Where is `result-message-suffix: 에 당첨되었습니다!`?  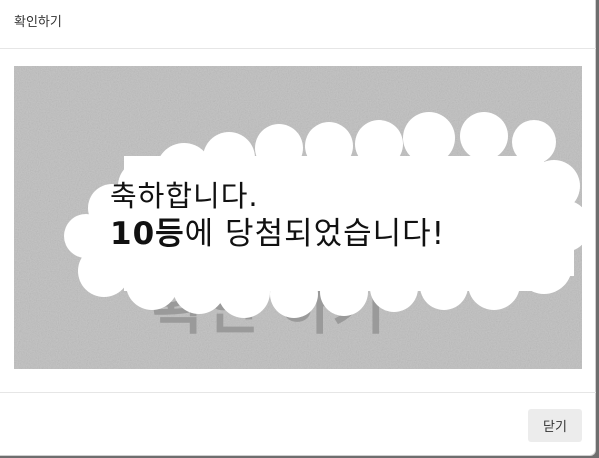
result-message-suffix: 에 당첨되었습니다! is located at coordinates (315, 234).